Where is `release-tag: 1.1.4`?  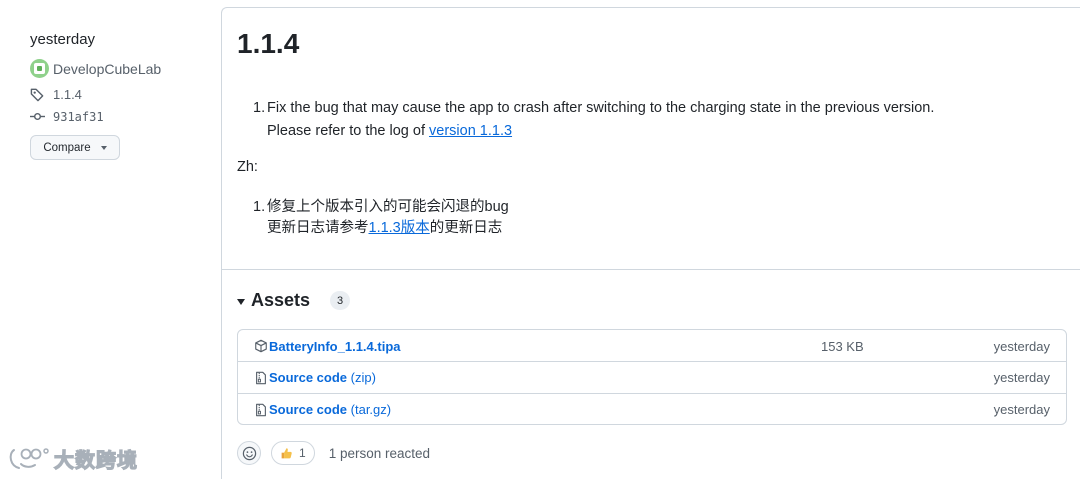 release-tag: 1.1.4 is located at coordinates (56, 94).